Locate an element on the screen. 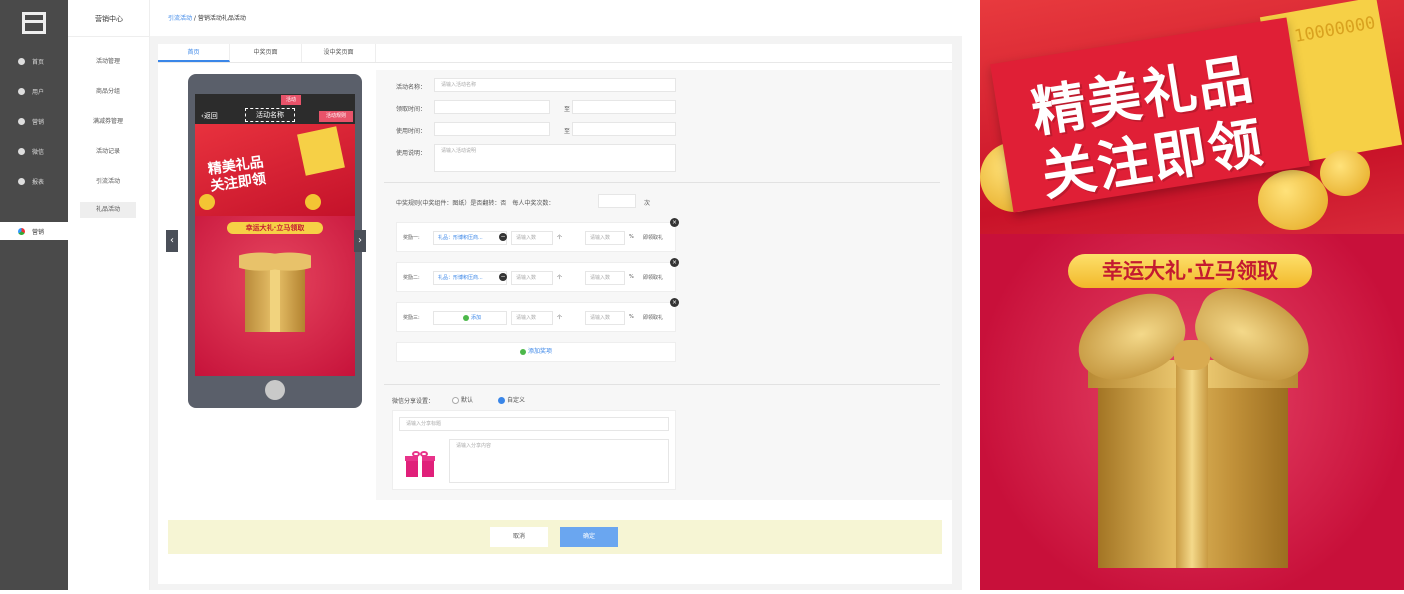 This screenshot has height=594, width=1404. ticket-graphic is located at coordinates (321, 151).